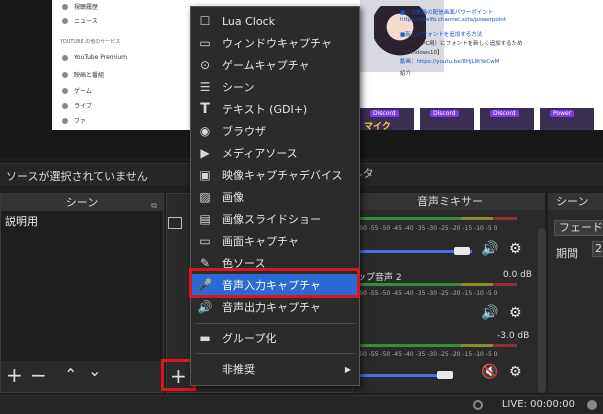 This screenshot has height=414, width=603. I want to click on gamepad-icon: ⊙, so click(205, 65).